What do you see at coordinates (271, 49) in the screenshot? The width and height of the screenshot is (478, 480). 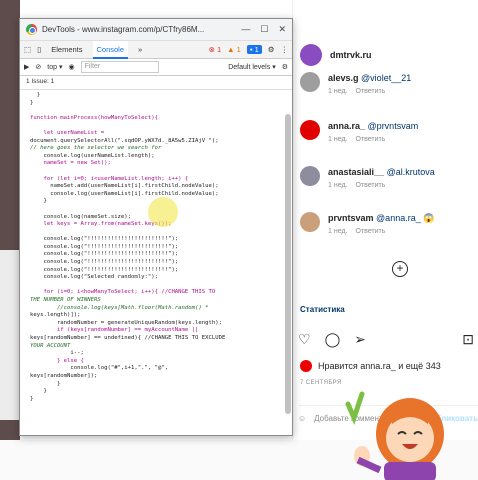 I see `settings-gear-icon: ⚙` at bounding box center [271, 49].